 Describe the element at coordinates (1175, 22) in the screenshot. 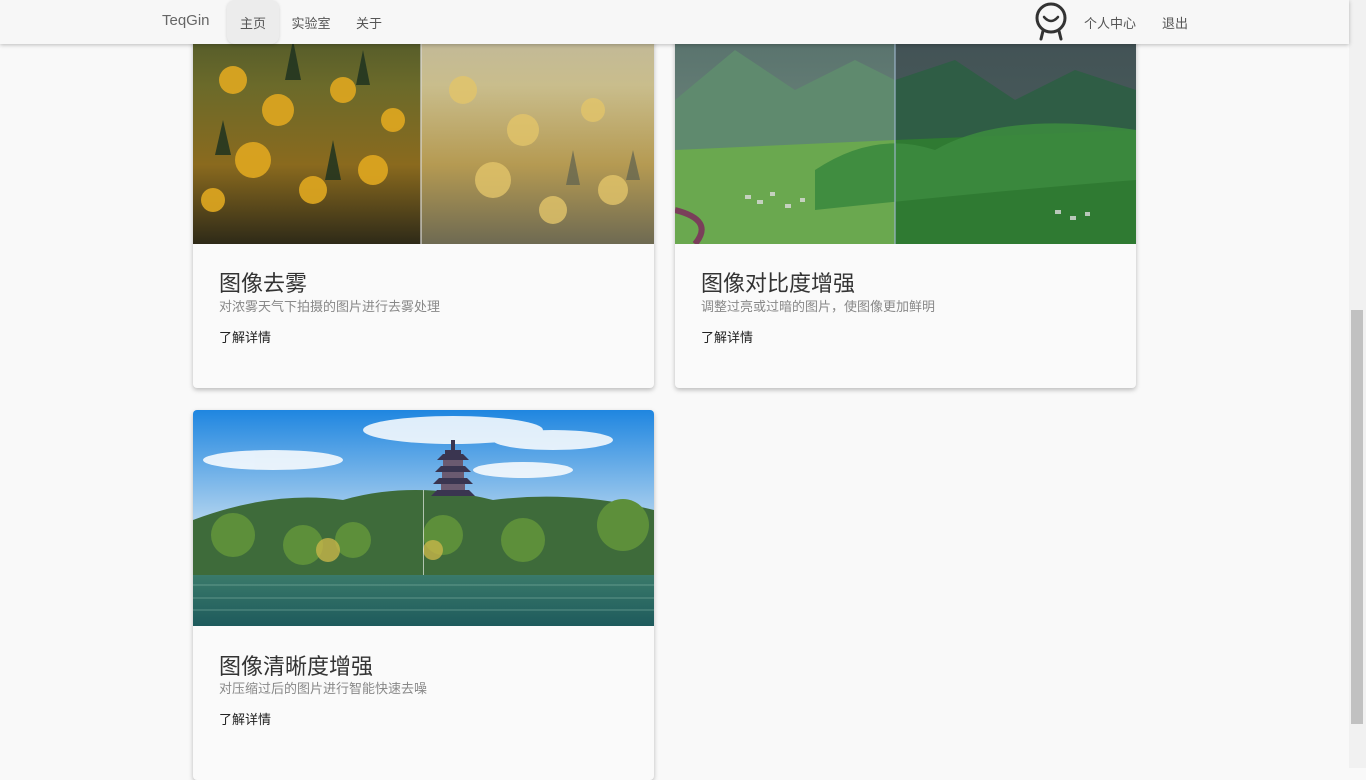

I see `nav-logout: 退出` at that location.